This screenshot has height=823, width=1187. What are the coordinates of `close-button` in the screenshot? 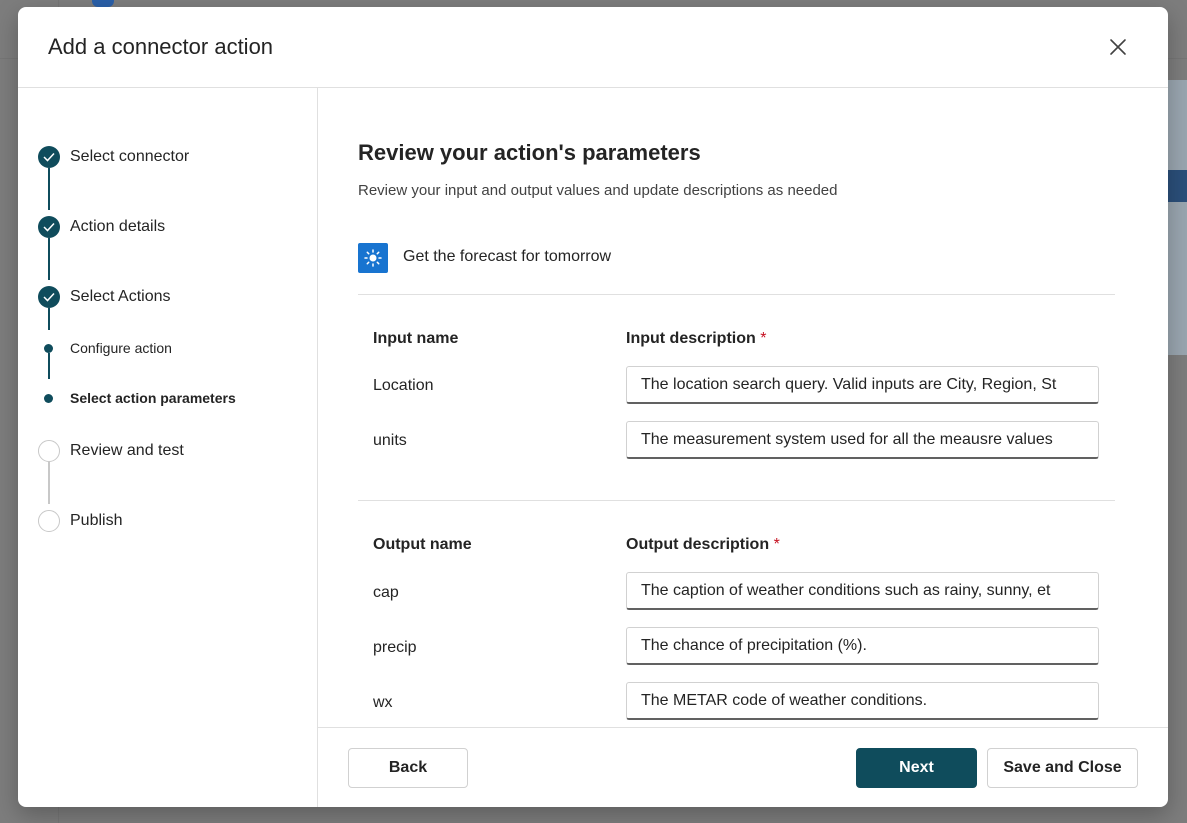 It's located at (1118, 47).